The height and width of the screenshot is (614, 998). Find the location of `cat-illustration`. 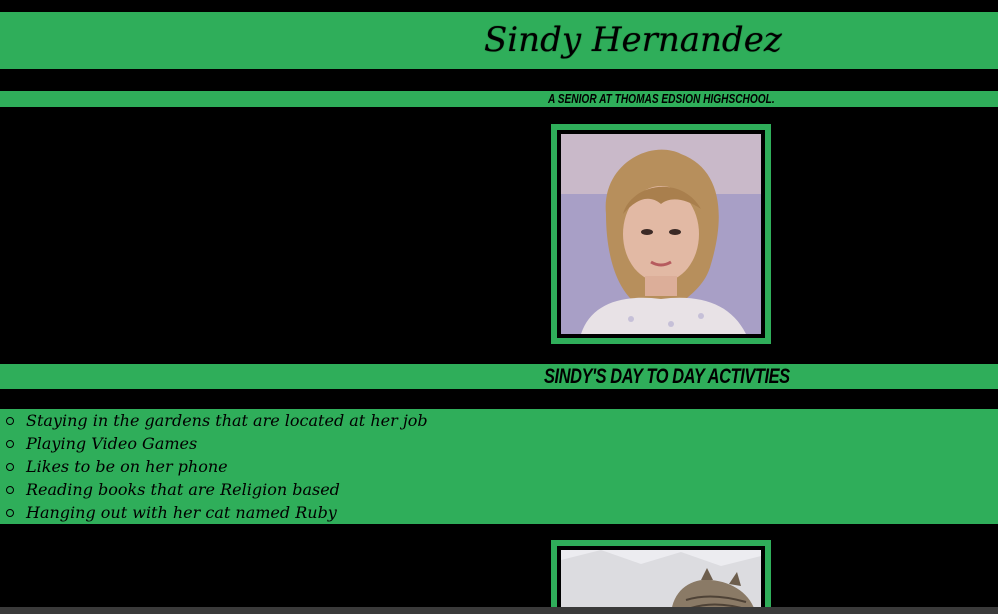

cat-illustration is located at coordinates (661, 582).